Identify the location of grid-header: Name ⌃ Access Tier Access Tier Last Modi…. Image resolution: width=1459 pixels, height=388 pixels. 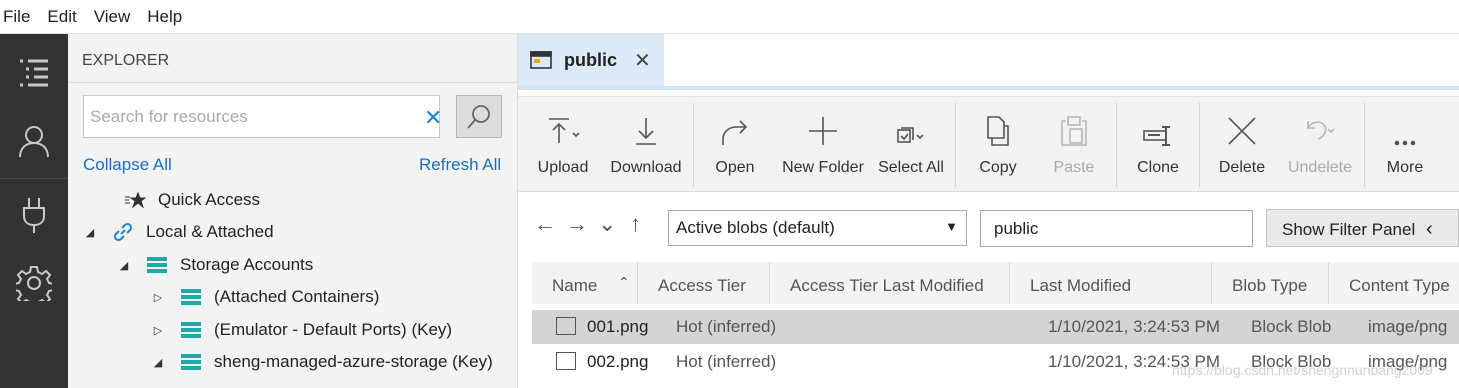
(995, 283).